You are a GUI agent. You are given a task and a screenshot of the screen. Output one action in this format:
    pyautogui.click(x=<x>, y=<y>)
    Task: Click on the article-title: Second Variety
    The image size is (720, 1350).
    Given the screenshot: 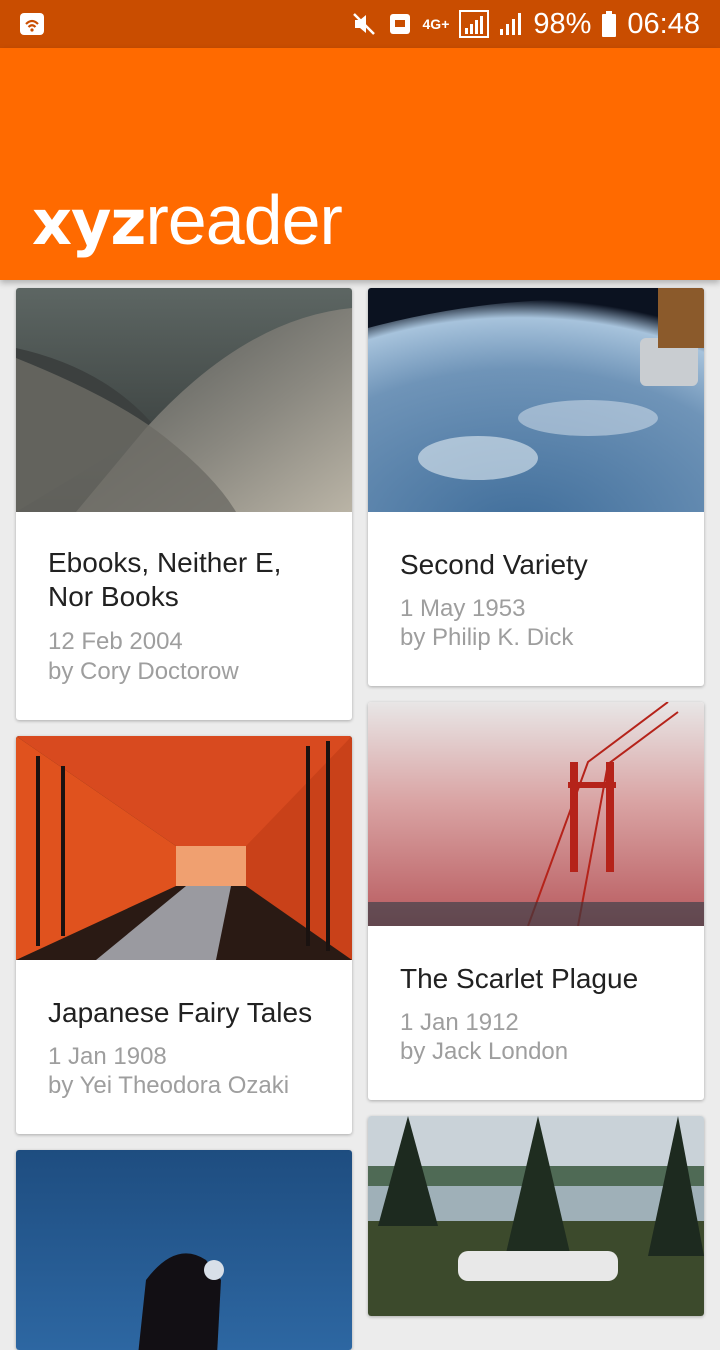 What is the action you would take?
    pyautogui.click(x=494, y=564)
    